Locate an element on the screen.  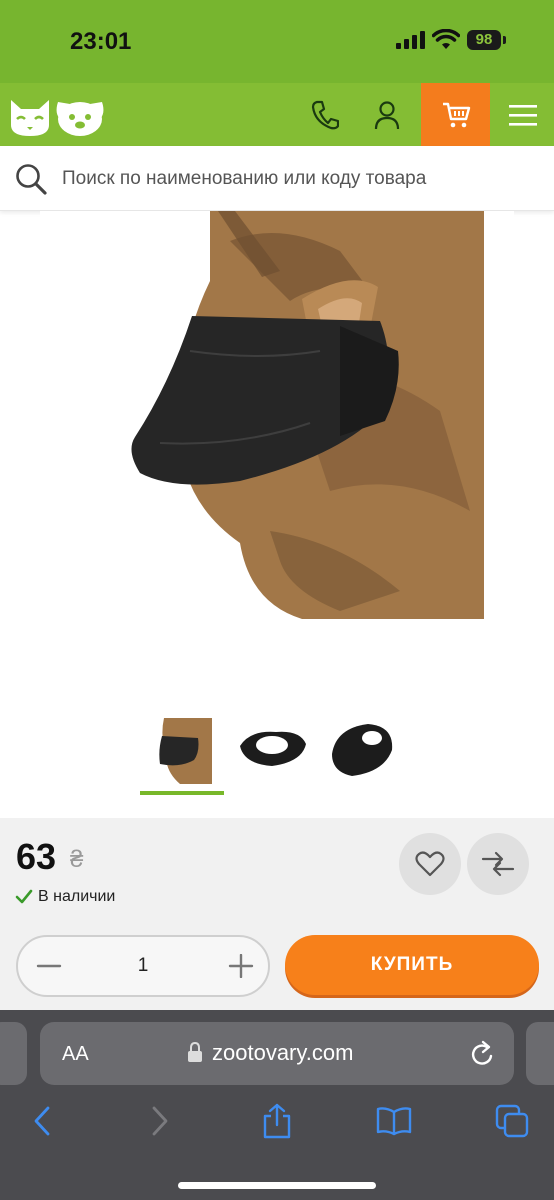
thumbnail-strip is located at coordinates (277, 757).